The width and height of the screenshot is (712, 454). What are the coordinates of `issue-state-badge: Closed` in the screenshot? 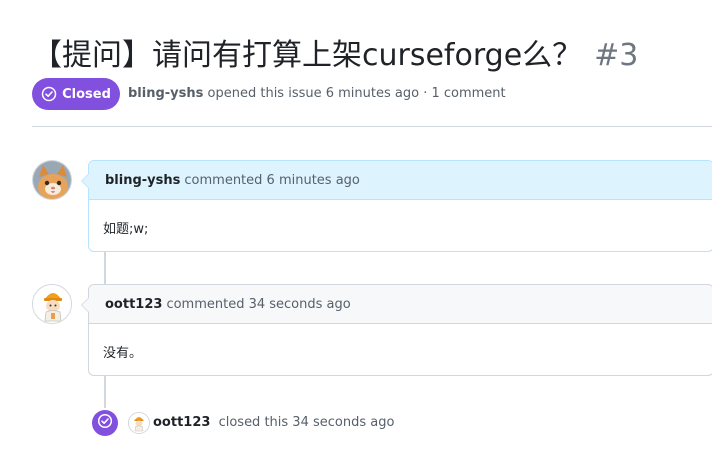 It's located at (76, 94).